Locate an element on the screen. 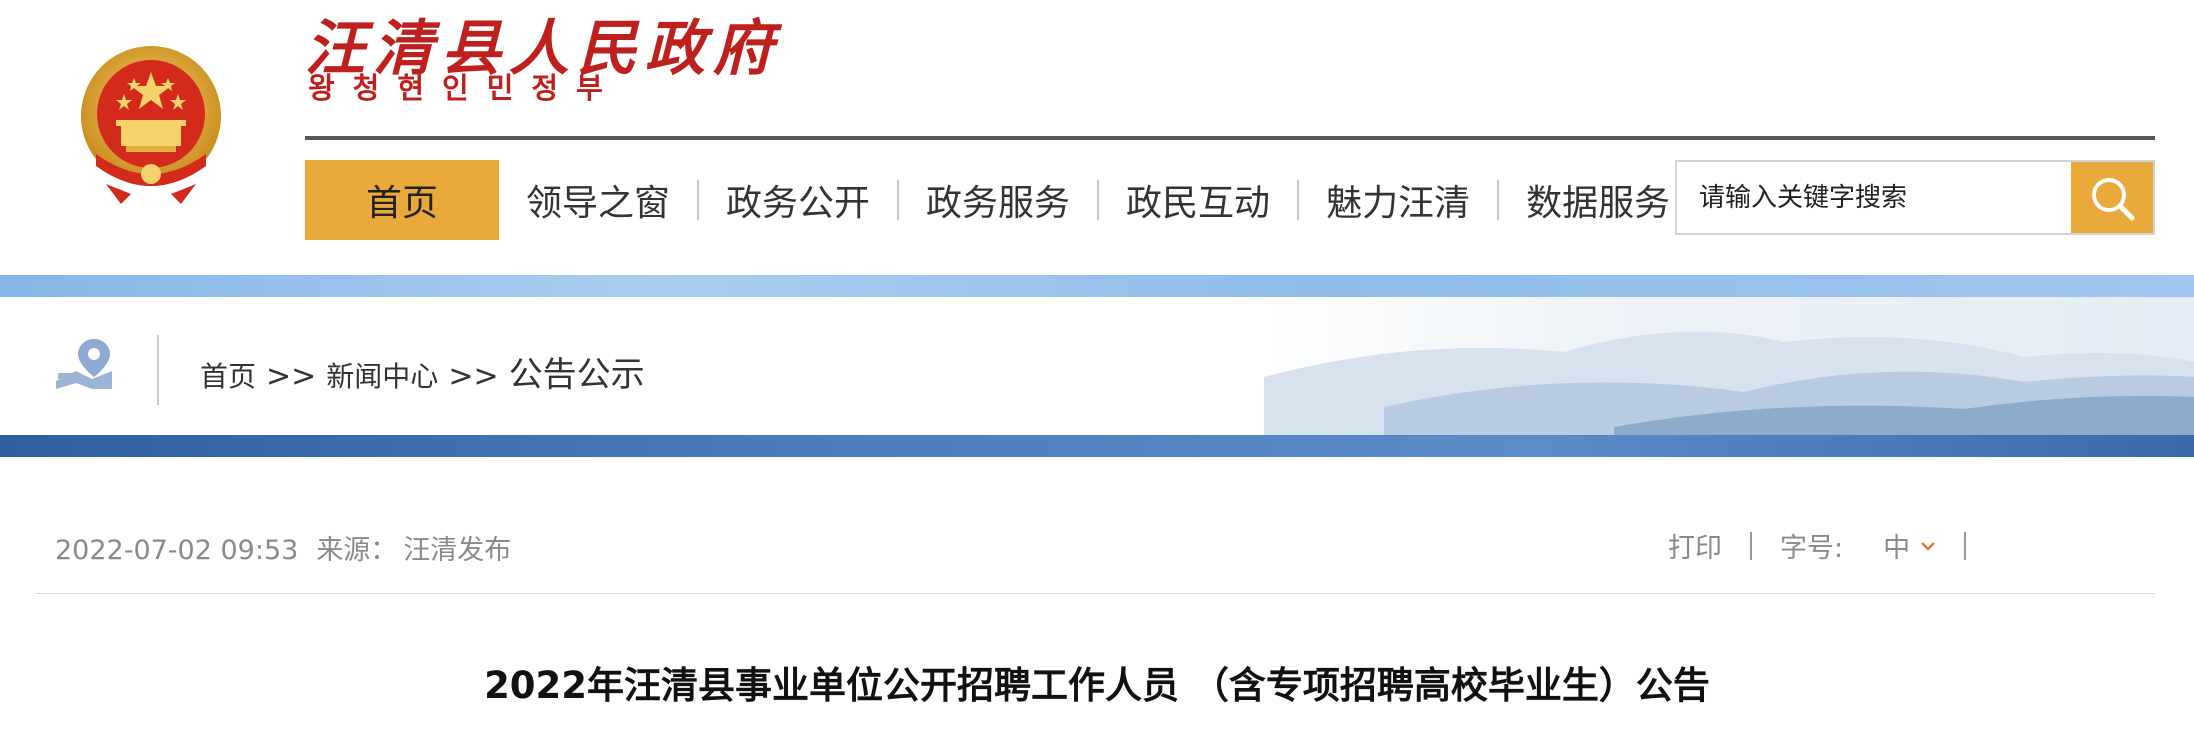  search-icon is located at coordinates (2113, 198).